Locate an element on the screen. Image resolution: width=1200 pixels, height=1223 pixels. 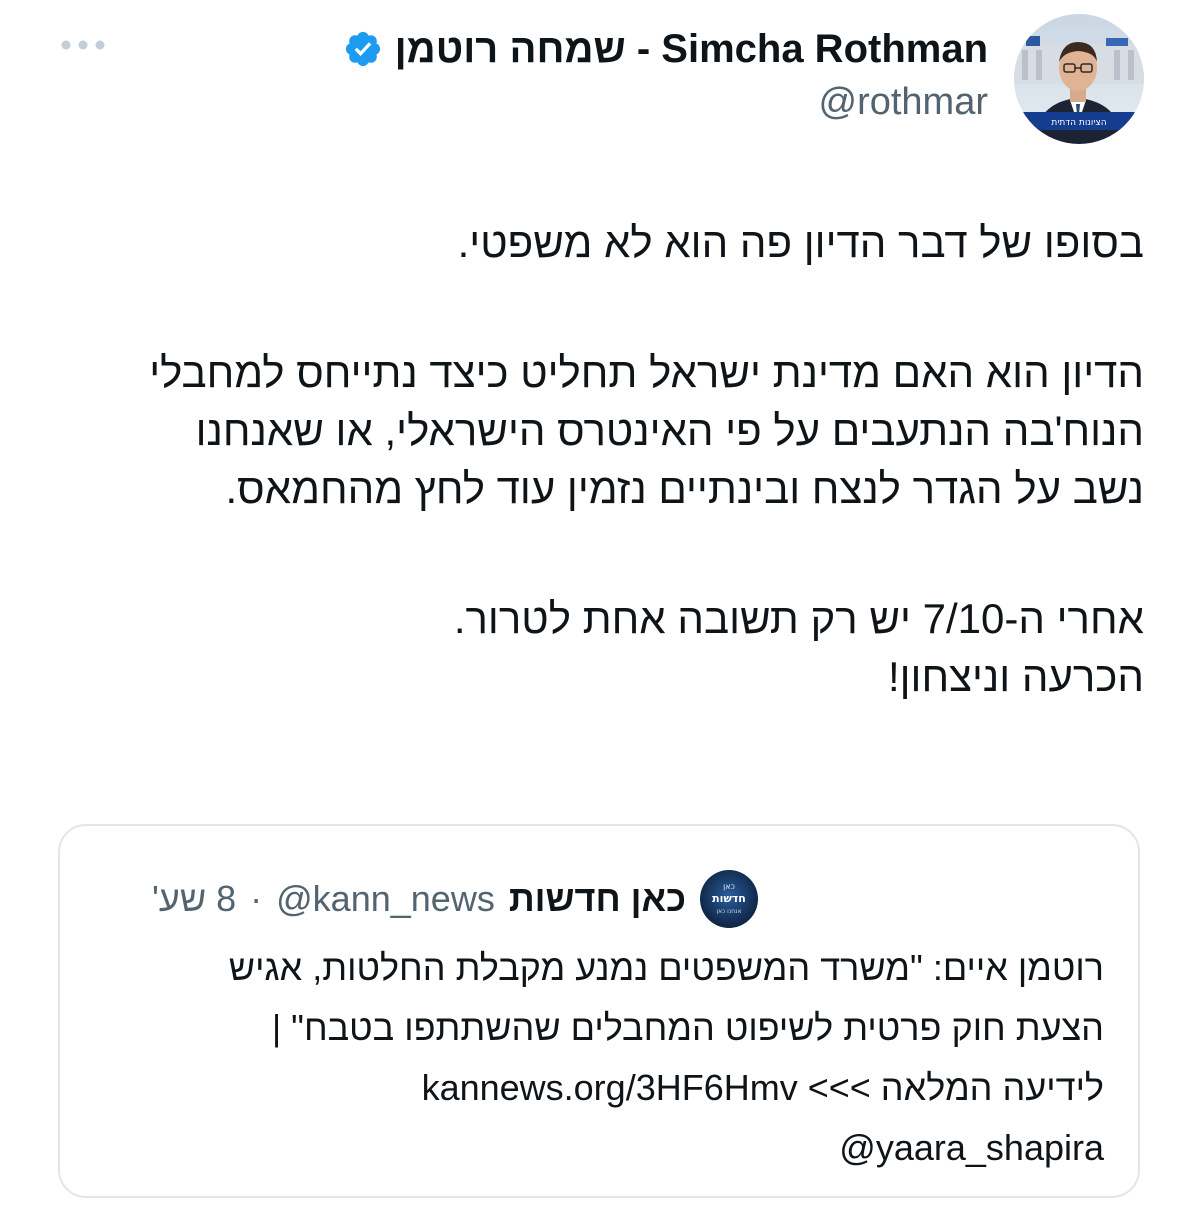
quoted-tweet-line-text: לידיעה המלאה >>> is located at coordinates (955, 1087).